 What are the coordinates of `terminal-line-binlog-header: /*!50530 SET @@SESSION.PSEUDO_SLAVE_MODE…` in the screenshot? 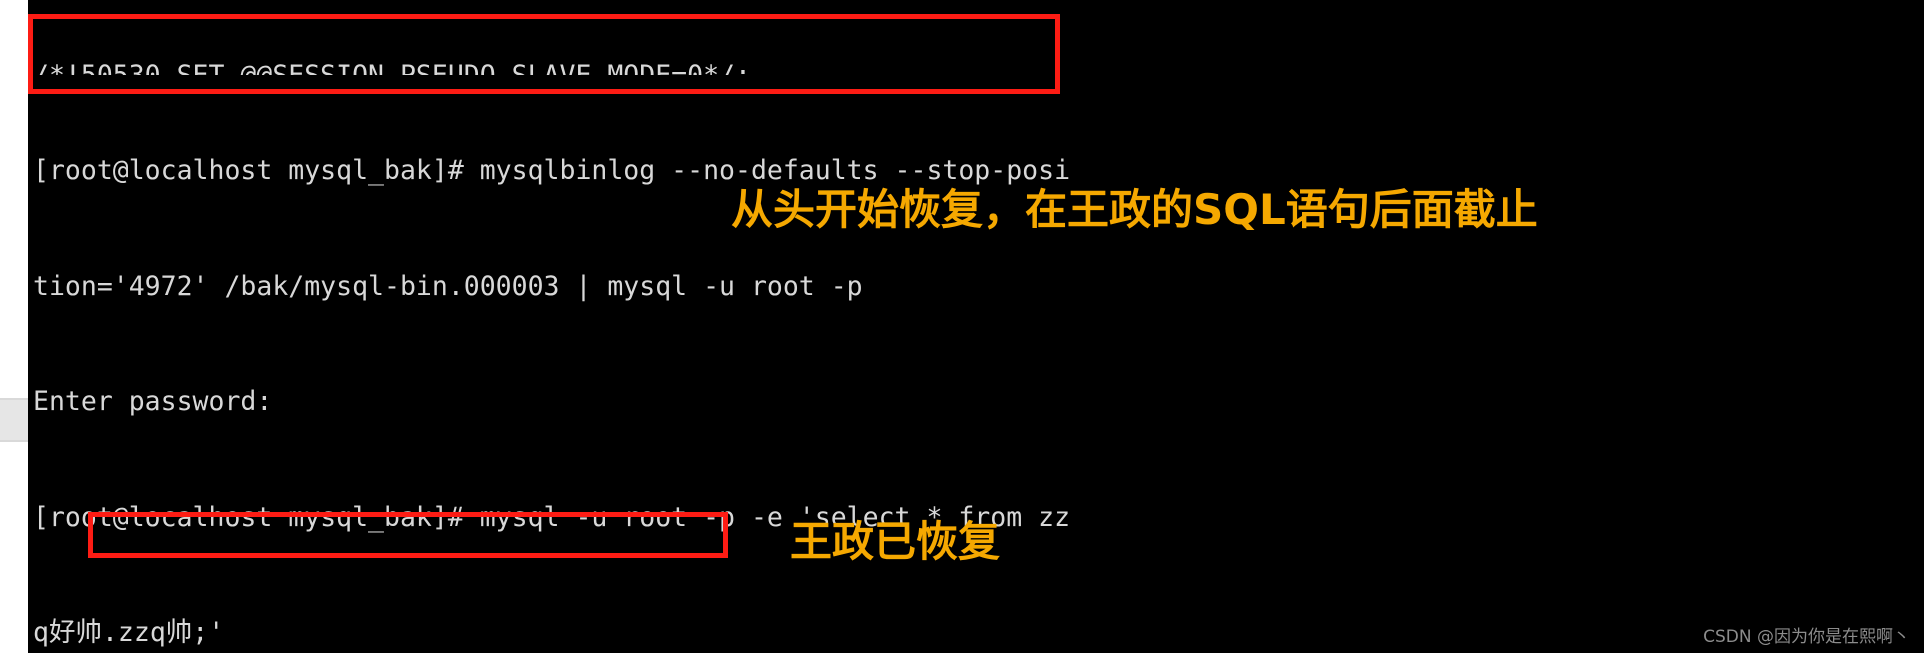 It's located at (976, 66).